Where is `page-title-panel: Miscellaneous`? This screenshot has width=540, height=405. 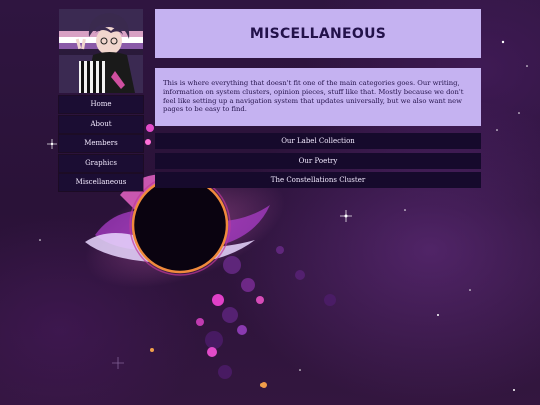
page-title-panel: Miscellaneous is located at coordinates (318, 33).